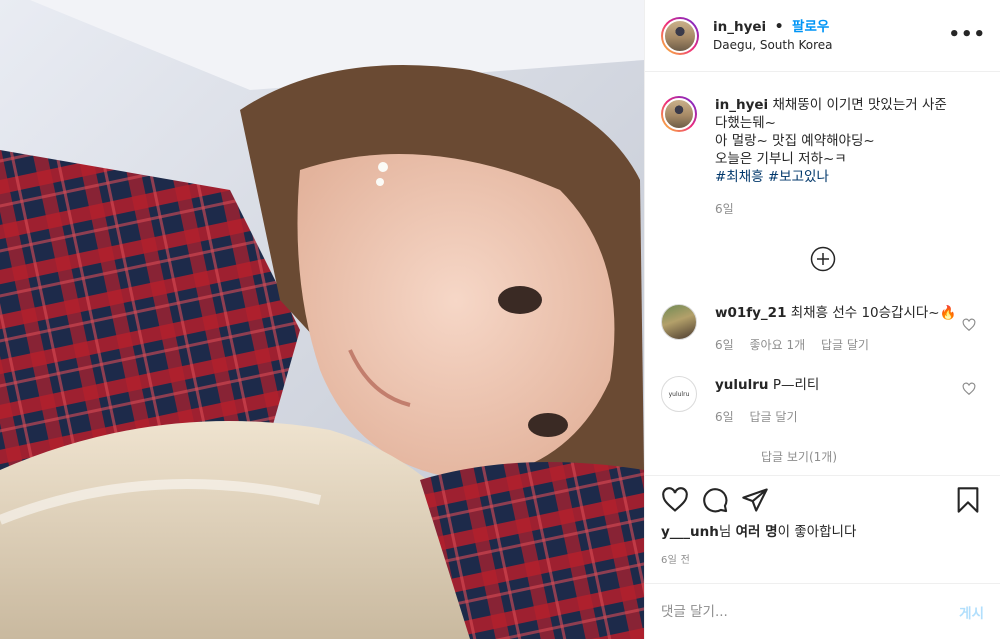 The image size is (1000, 639). What do you see at coordinates (724, 209) in the screenshot?
I see `caption-age: 6일` at bounding box center [724, 209].